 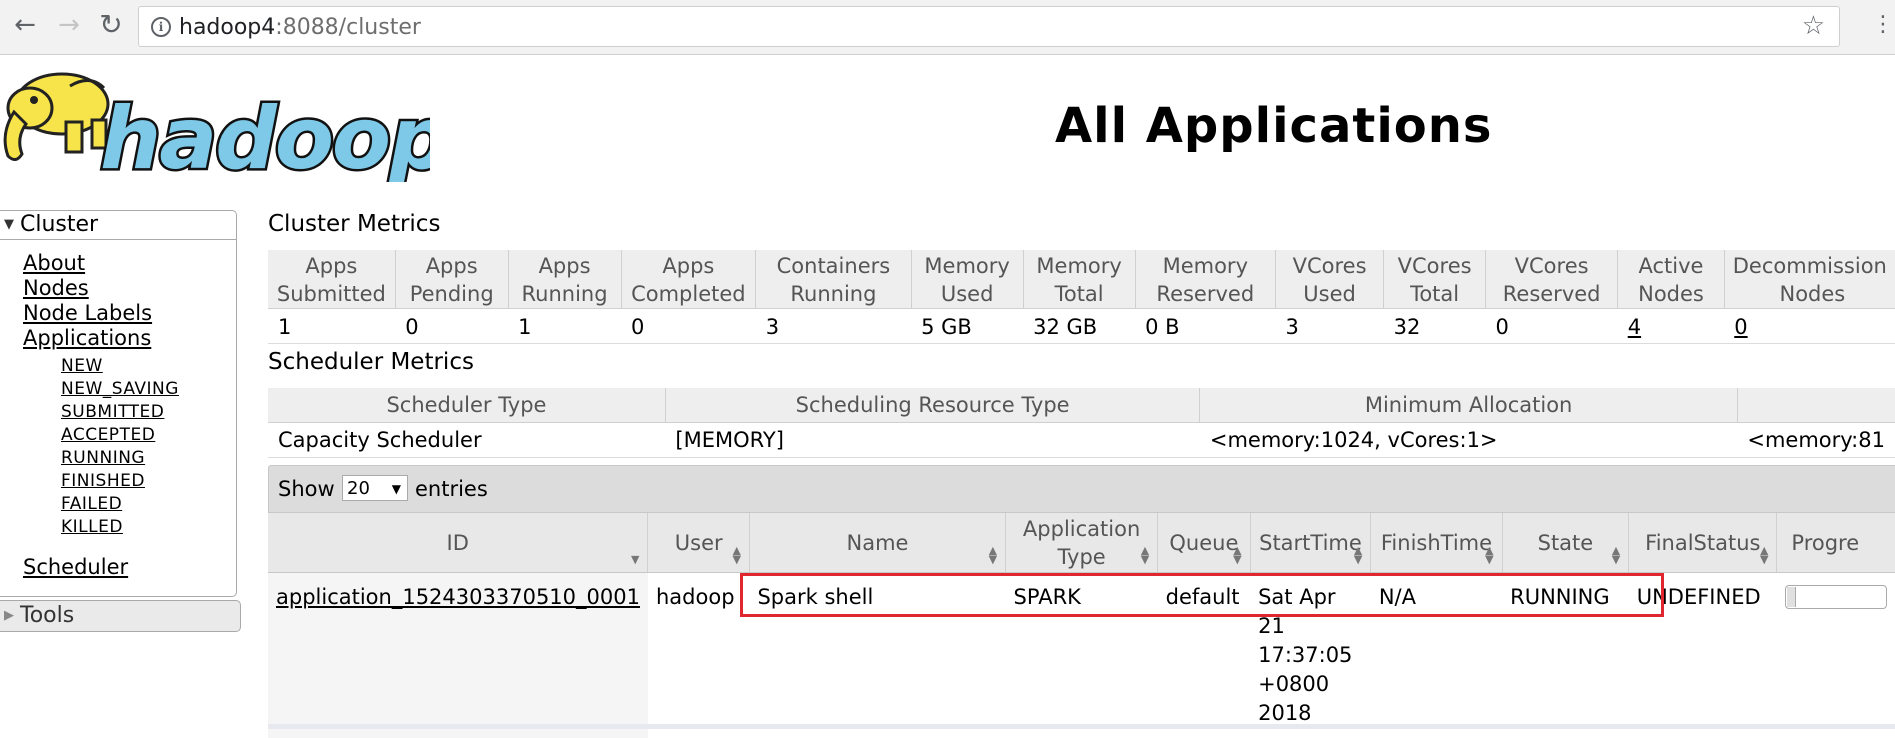 What do you see at coordinates (112, 412) in the screenshot?
I see `sidebar-state-submitted: SUBMITTED` at bounding box center [112, 412].